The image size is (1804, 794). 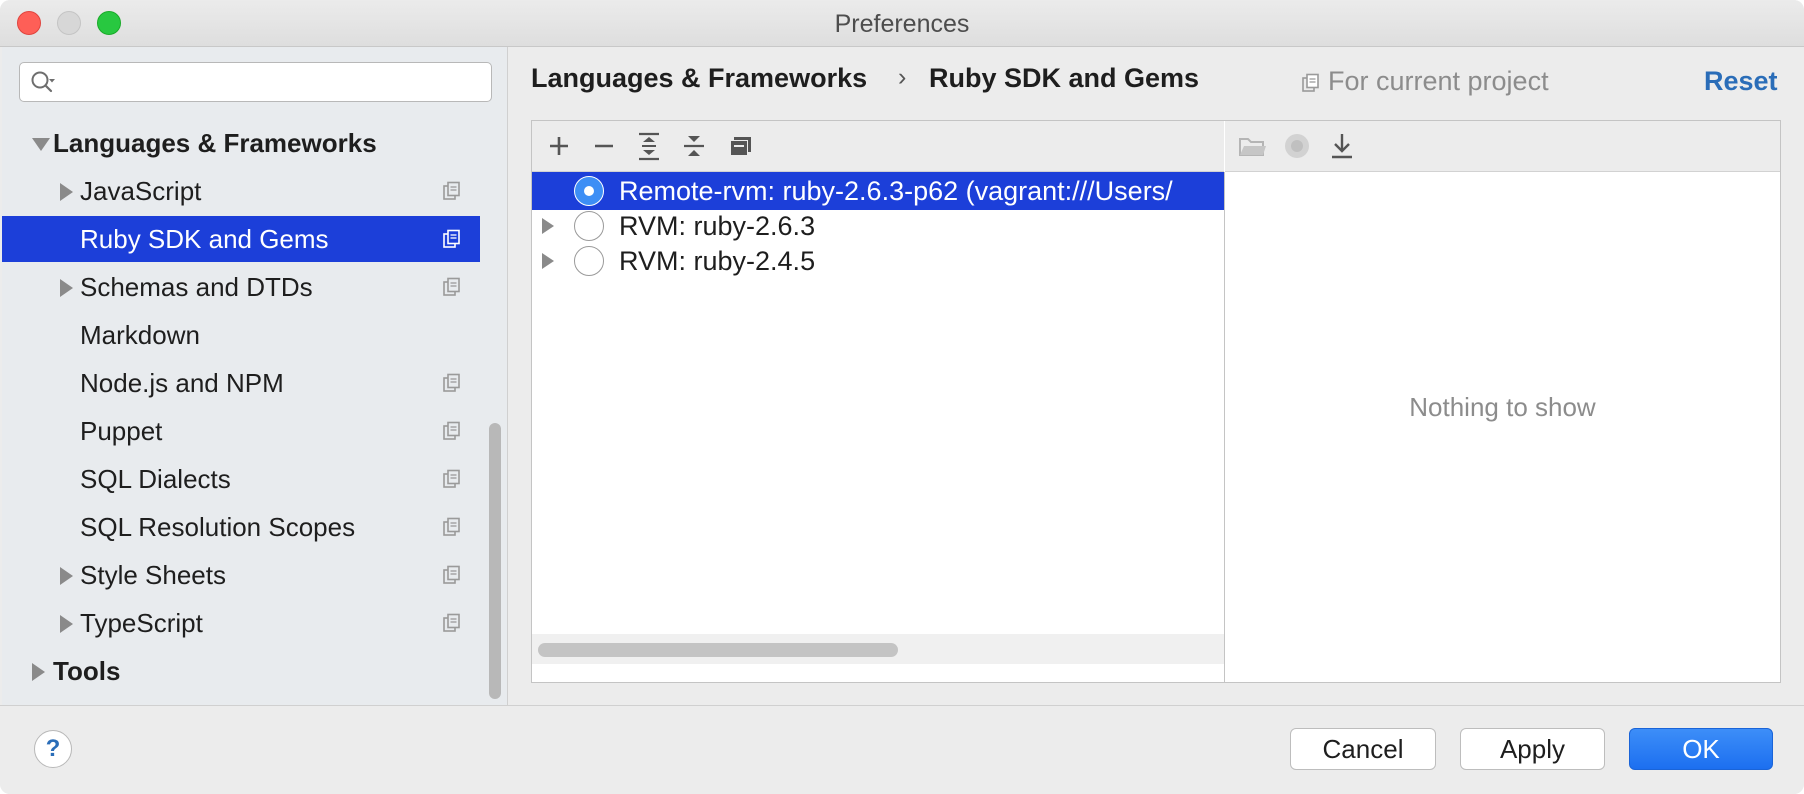 I want to click on sidebar-item-sql-dialects: SQL Dialects, so click(x=241, y=479).